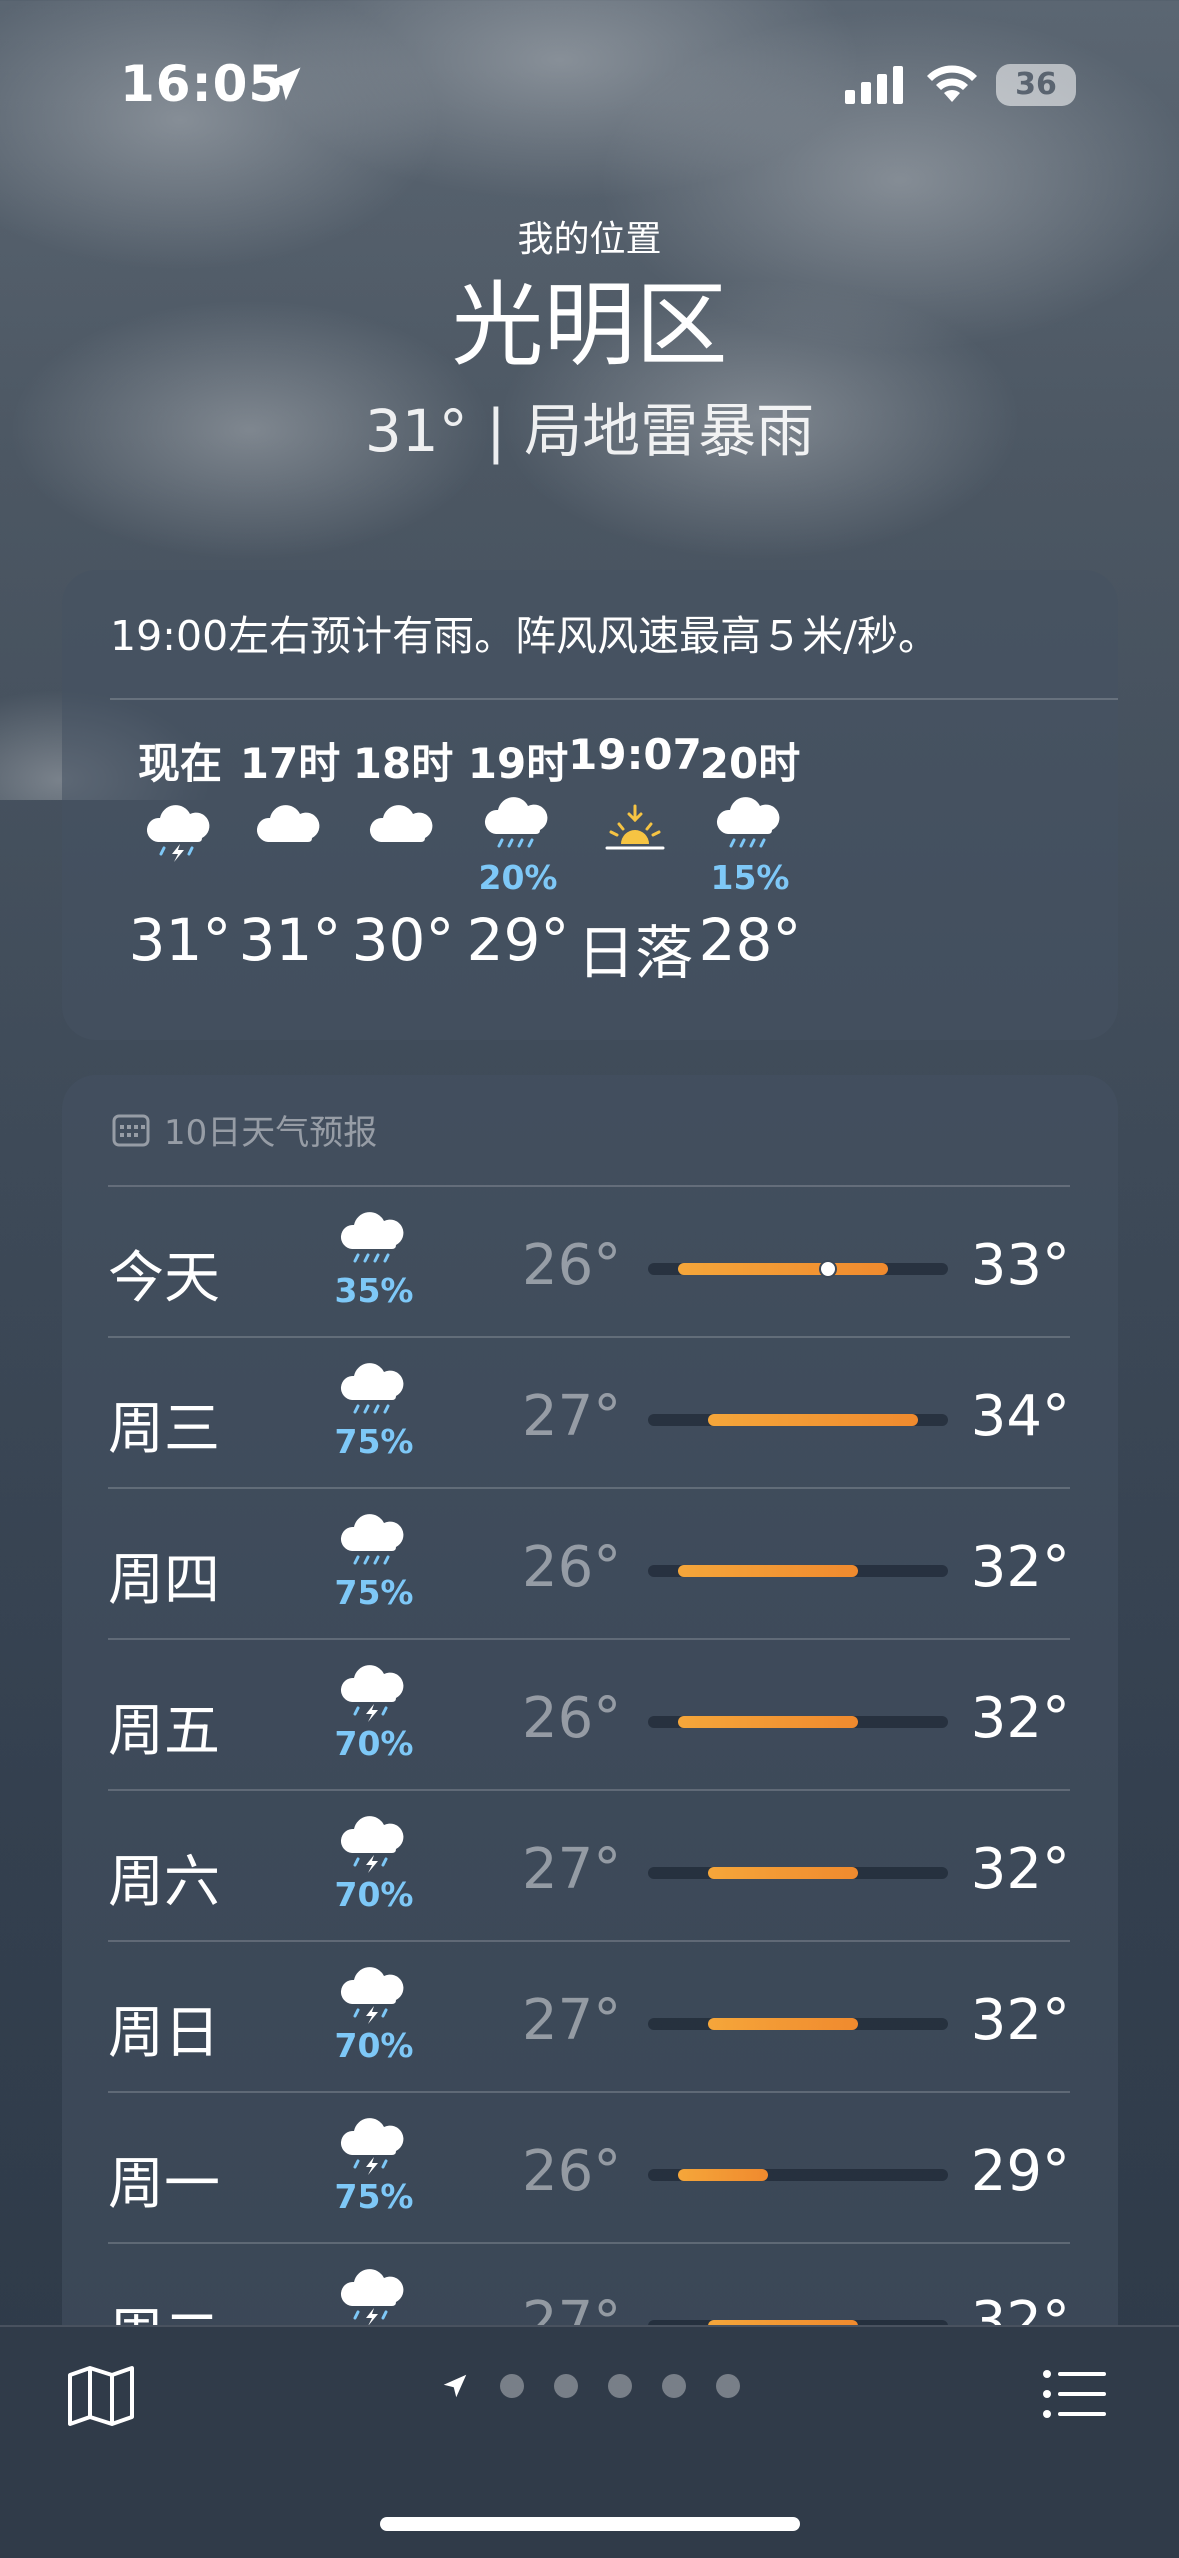  I want to click on day-high: 34°, so click(1020, 1416).